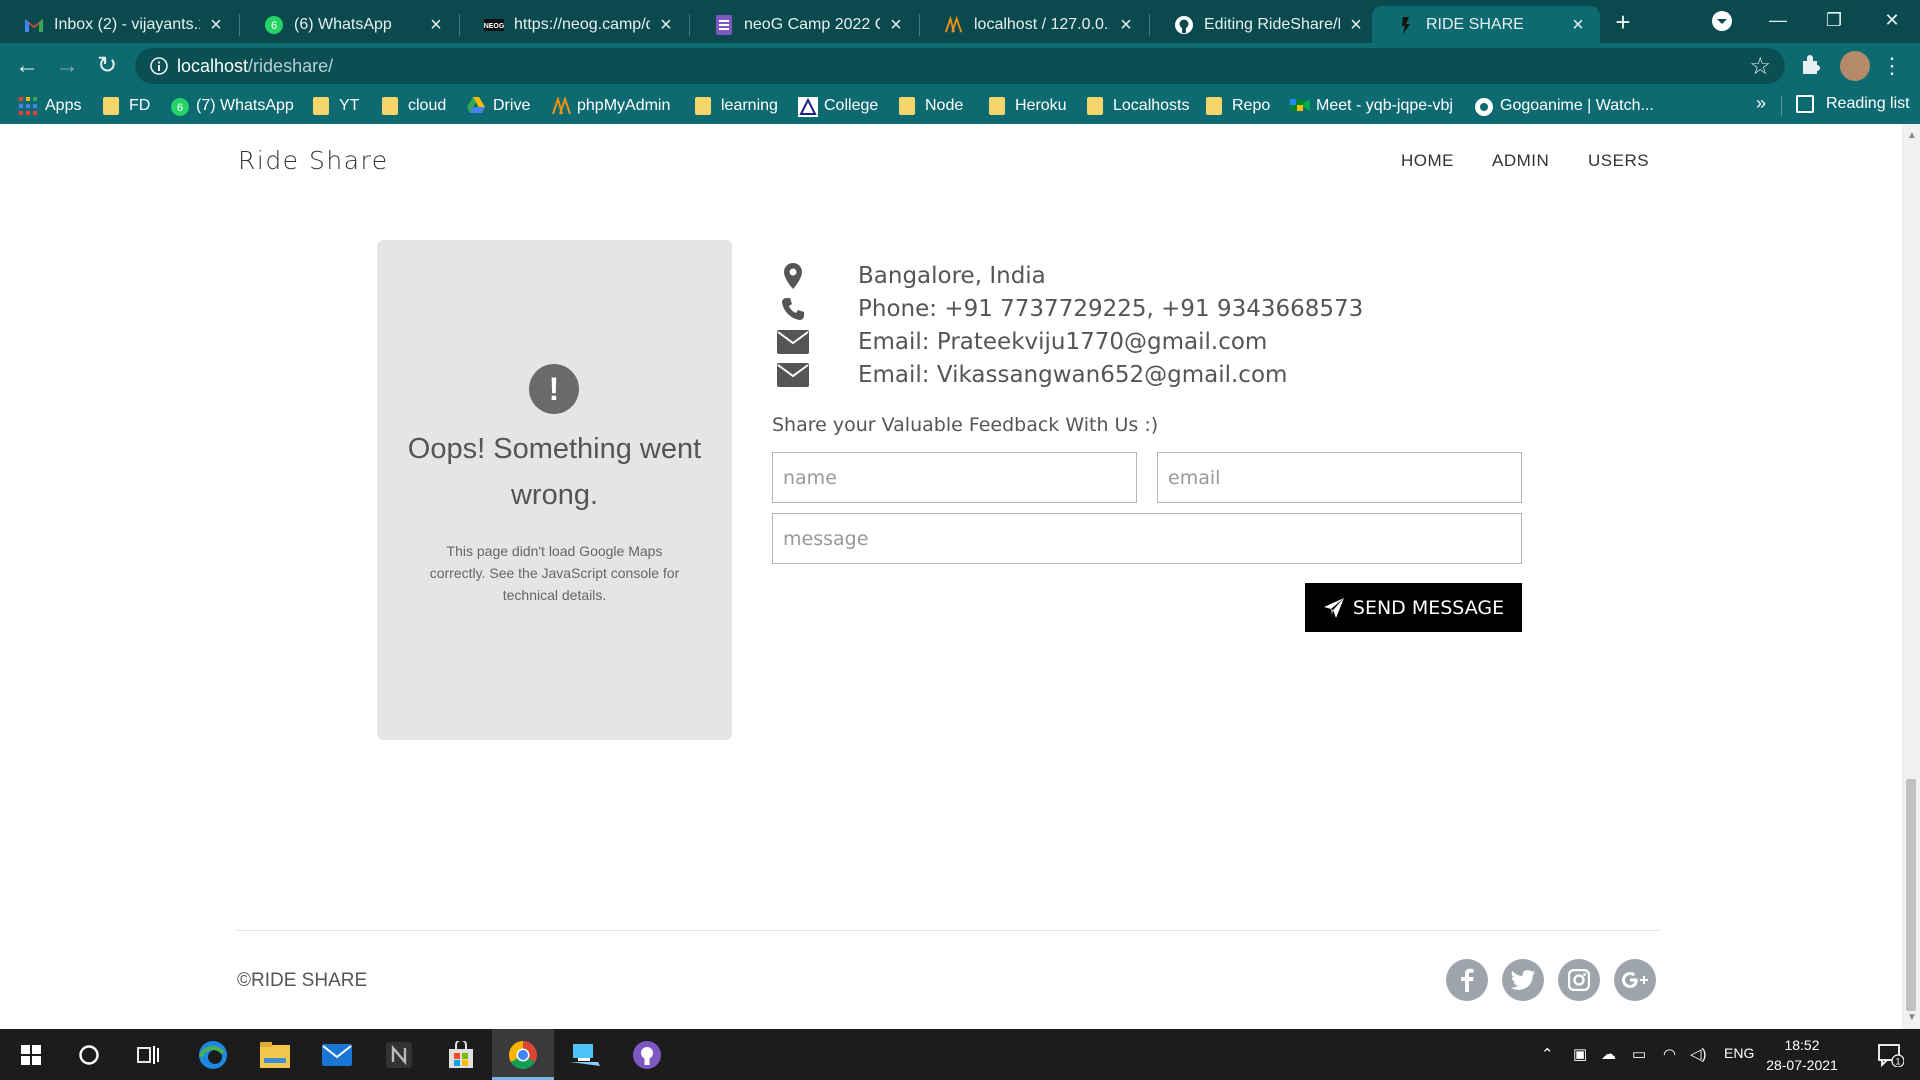  Describe the element at coordinates (954, 477) in the screenshot. I see `name-field` at that location.